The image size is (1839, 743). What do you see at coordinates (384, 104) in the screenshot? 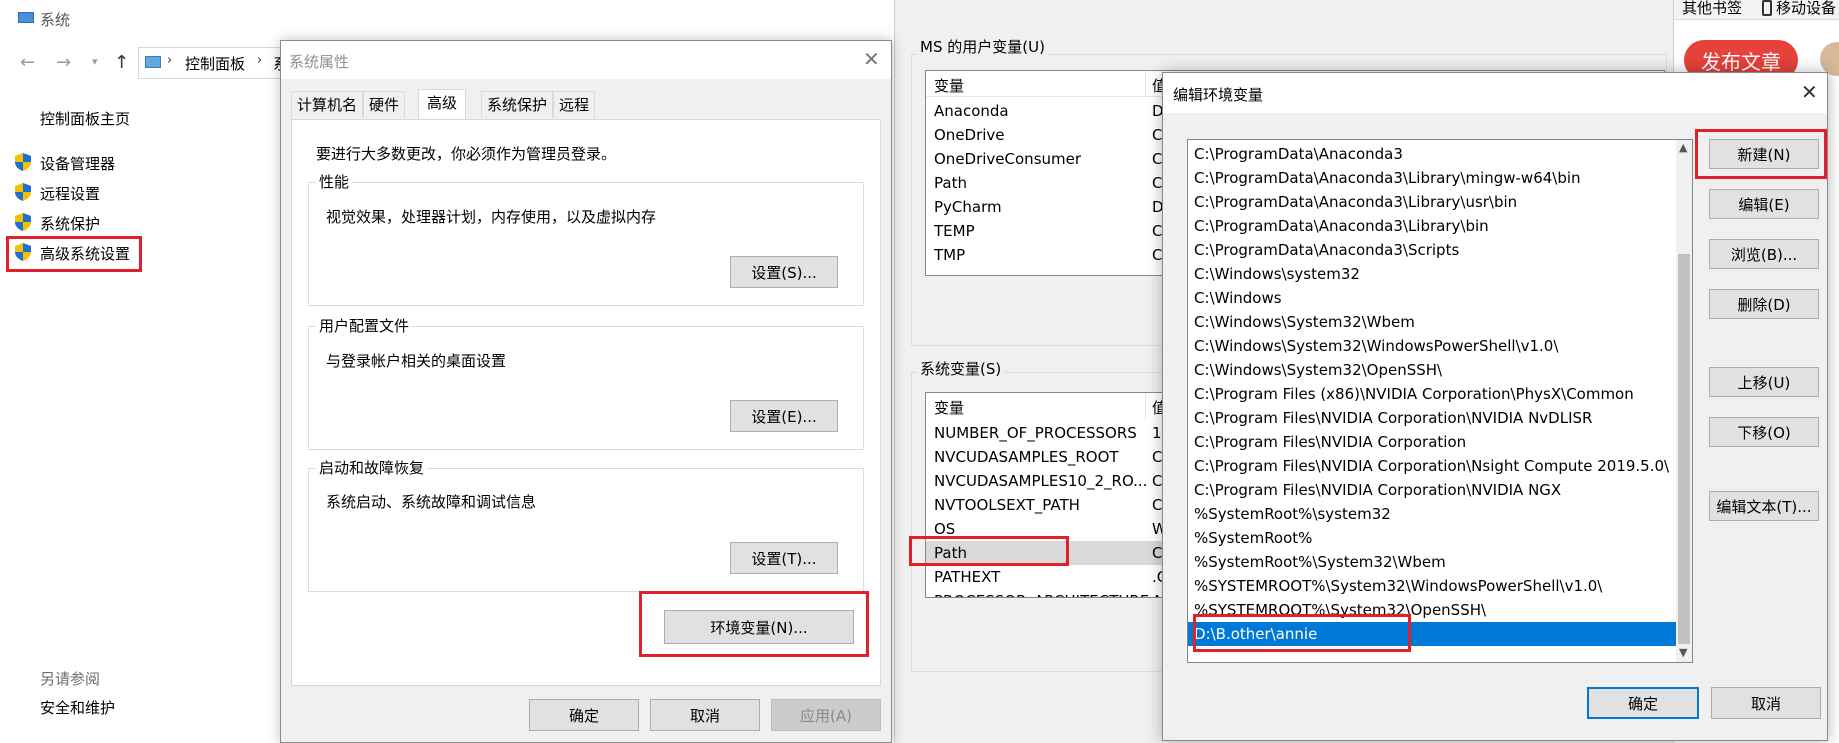
I see `tab-hardware: 硬件` at bounding box center [384, 104].